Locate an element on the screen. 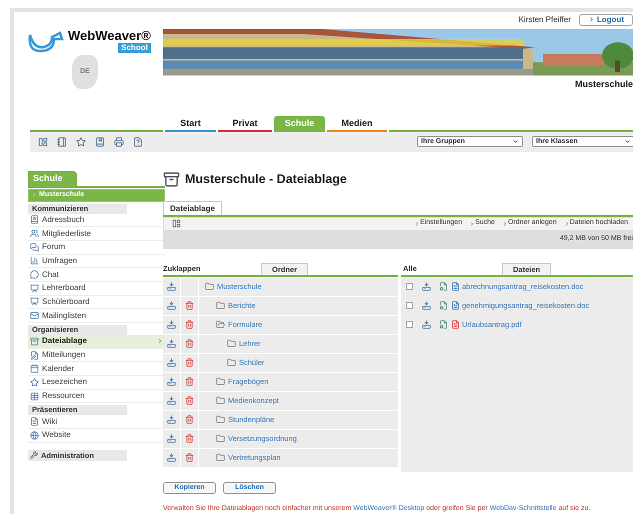 Image resolution: width=633 pixels, height=514 pixels. user-name: Kirsten Pfeiffer is located at coordinates (544, 20).